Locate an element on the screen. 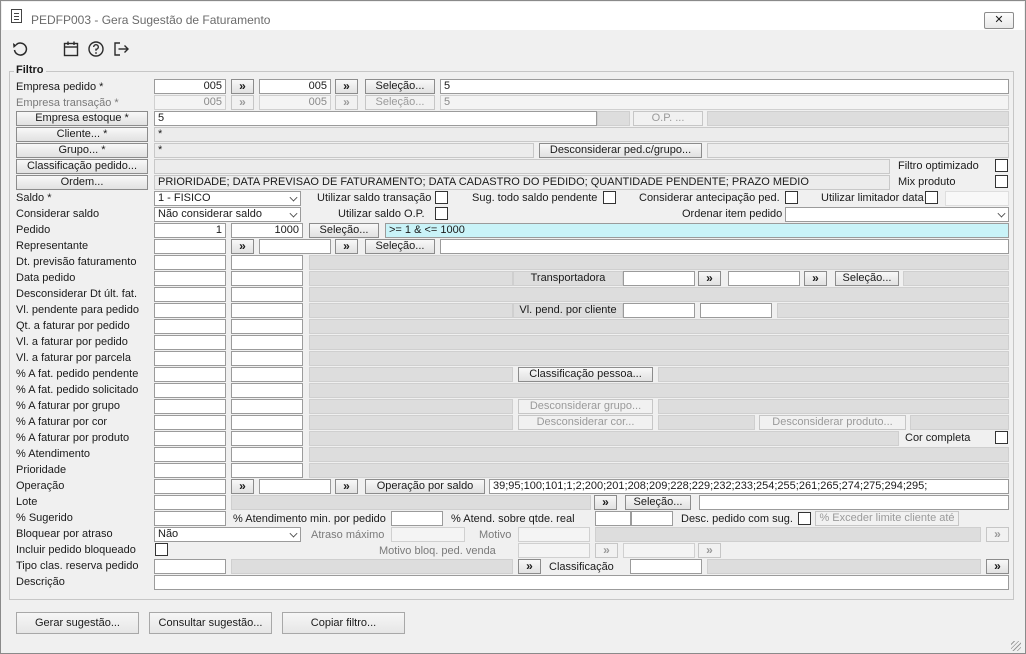 The width and height of the screenshot is (1026, 654). dt-previsao-from is located at coordinates (190, 262).